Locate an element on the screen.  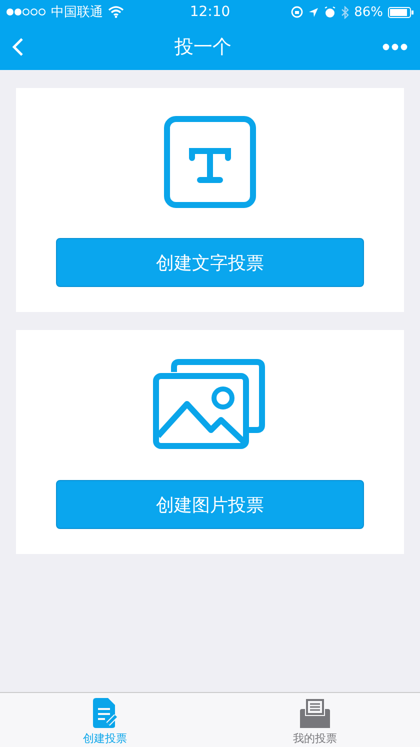
document-pen-icon is located at coordinates (105, 713).